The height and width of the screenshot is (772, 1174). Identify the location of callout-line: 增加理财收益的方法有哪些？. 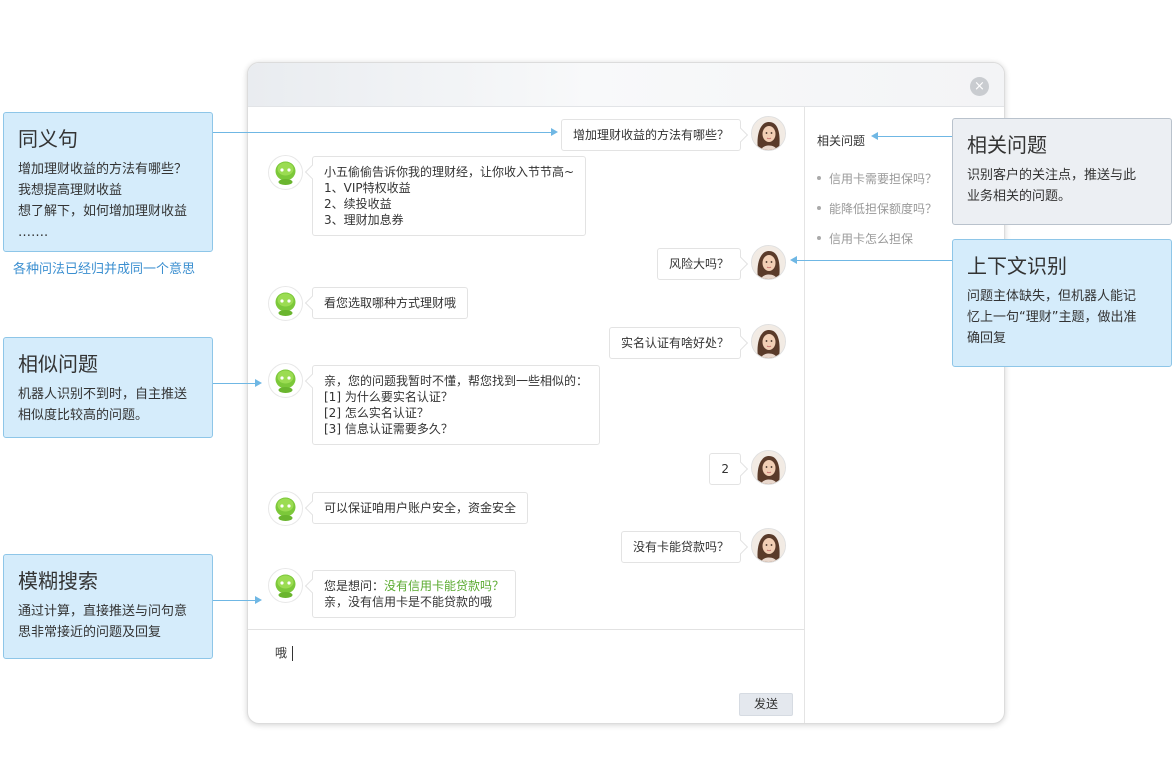
(103, 169).